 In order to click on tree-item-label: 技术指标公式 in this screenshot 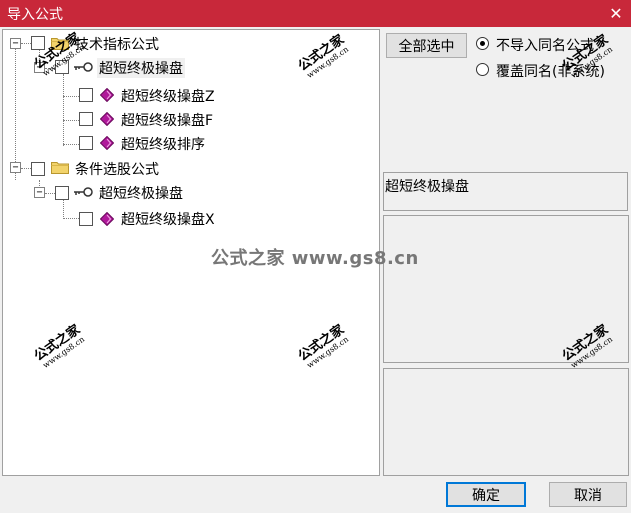, I will do `click(117, 45)`.